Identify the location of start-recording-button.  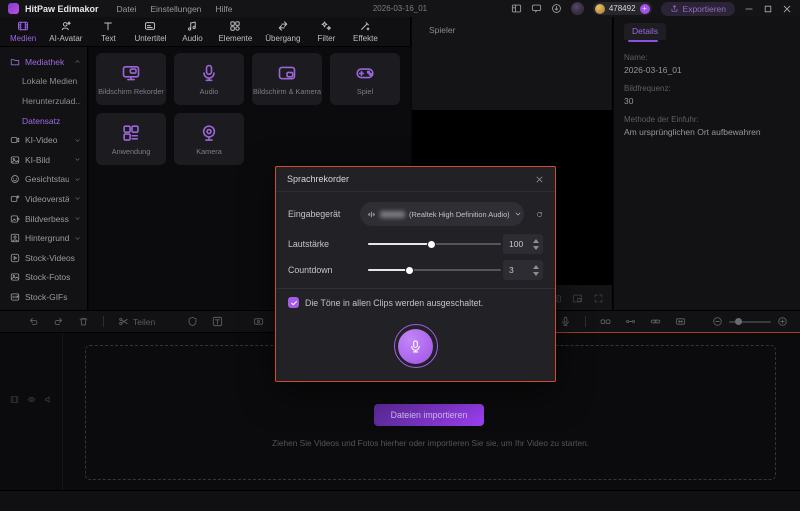
(415, 346).